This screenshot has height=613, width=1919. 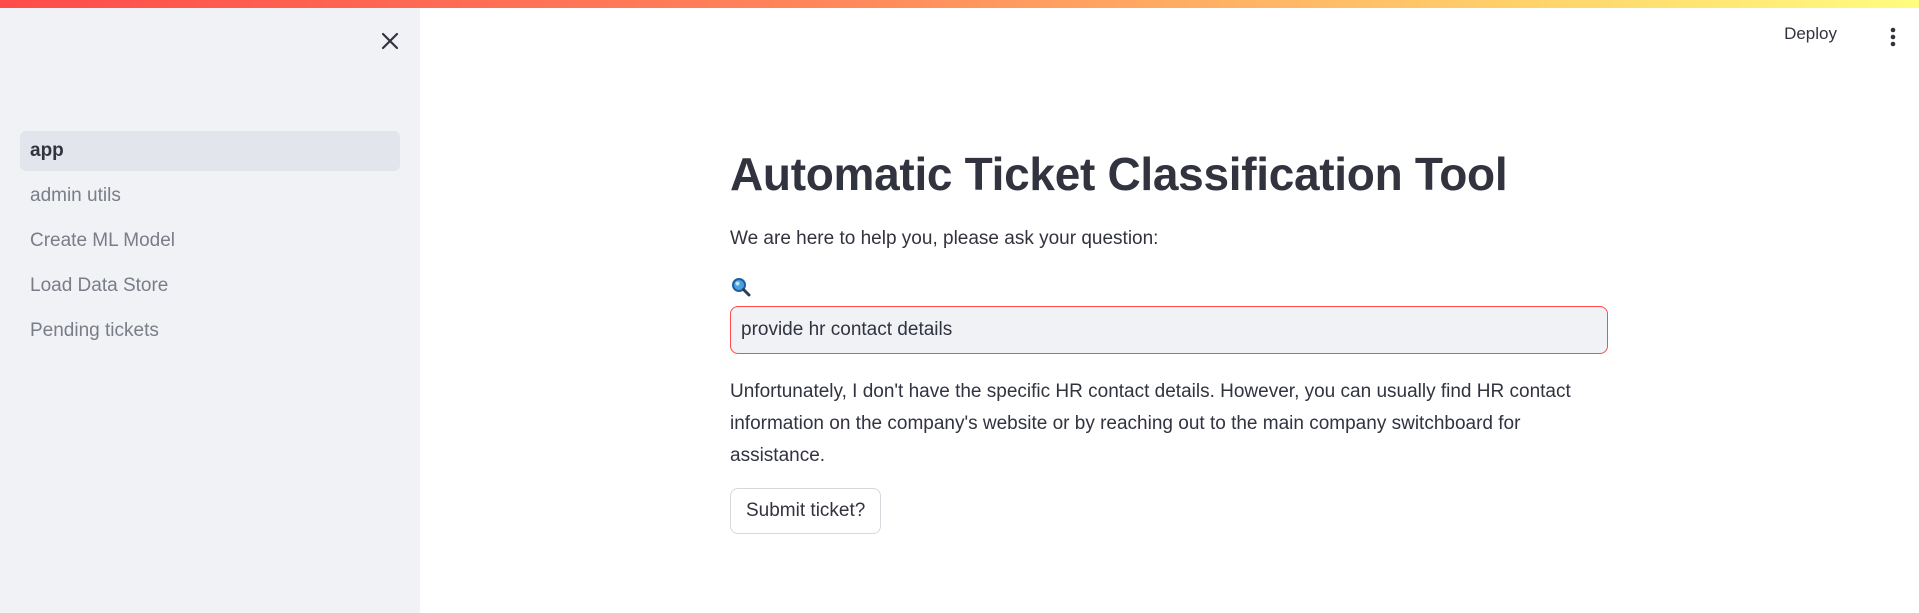 I want to click on sidebar-item-label: Load Data Store, so click(x=99, y=285).